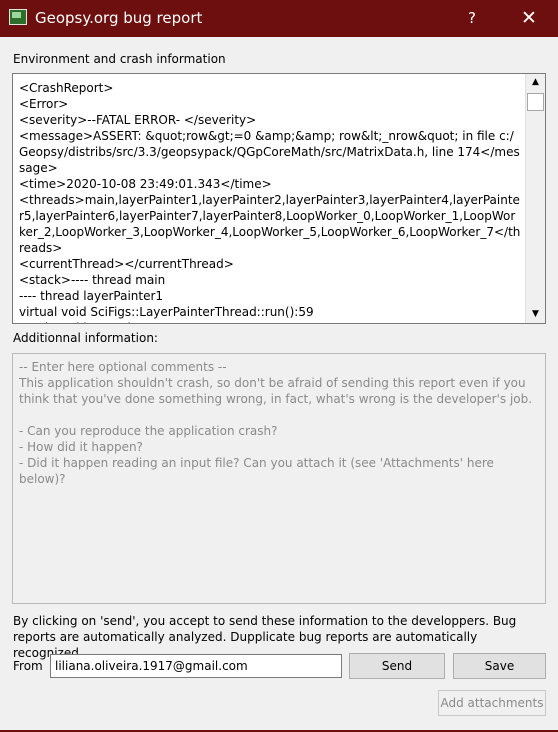 This screenshot has width=558, height=732. What do you see at coordinates (535, 102) in the screenshot?
I see `scroll-thumb` at bounding box center [535, 102].